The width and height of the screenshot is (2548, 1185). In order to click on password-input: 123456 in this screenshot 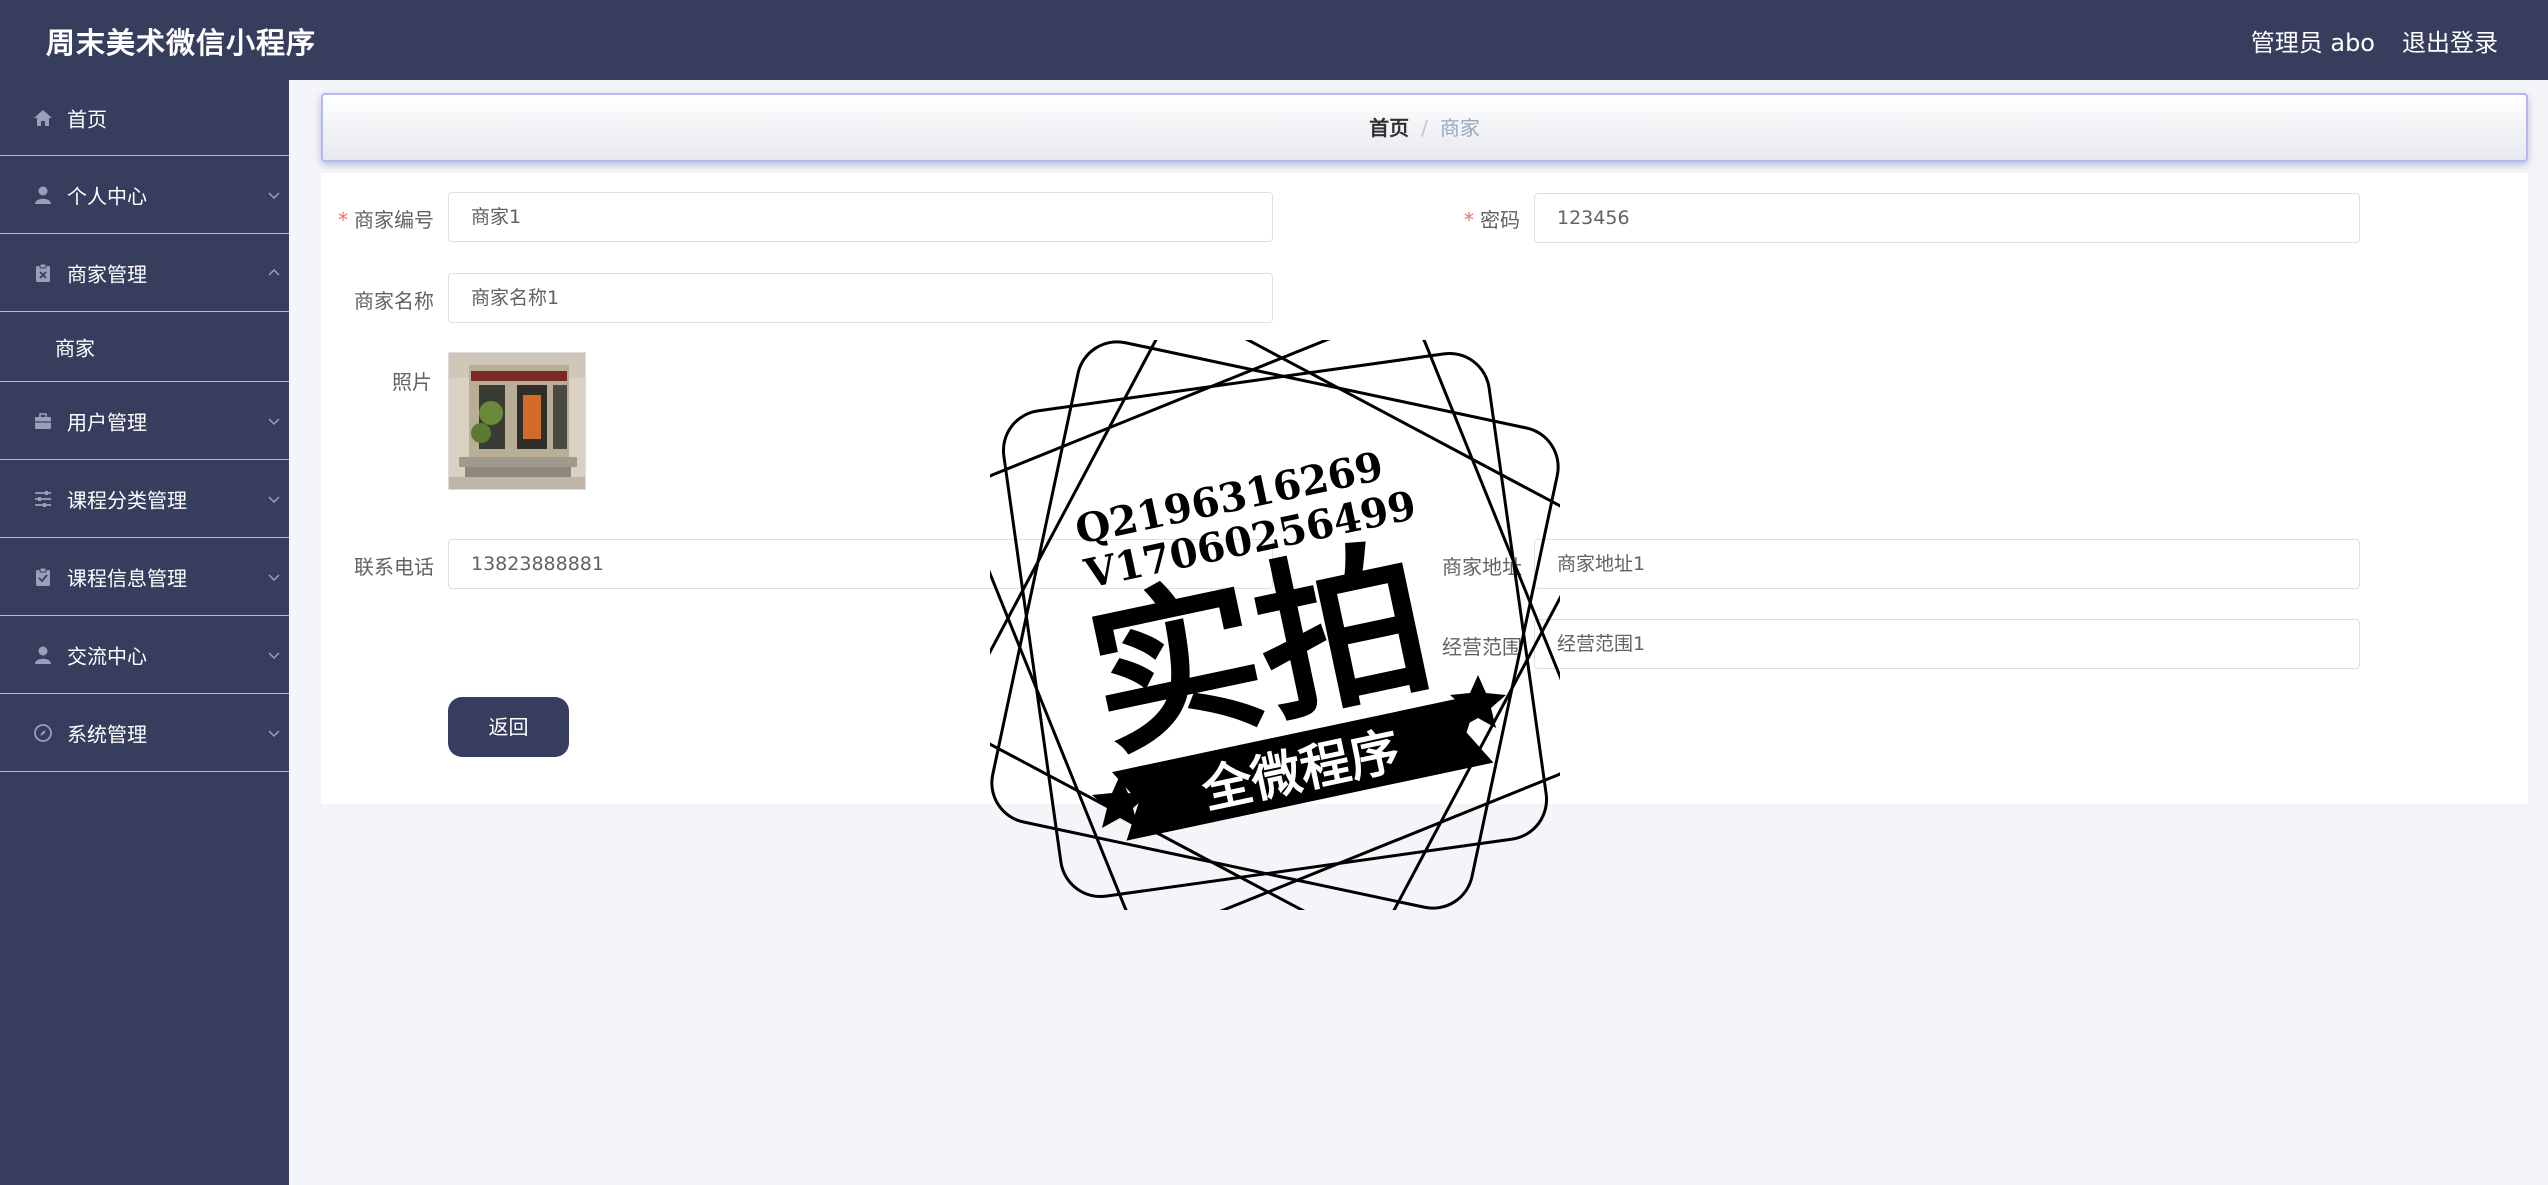, I will do `click(1947, 218)`.